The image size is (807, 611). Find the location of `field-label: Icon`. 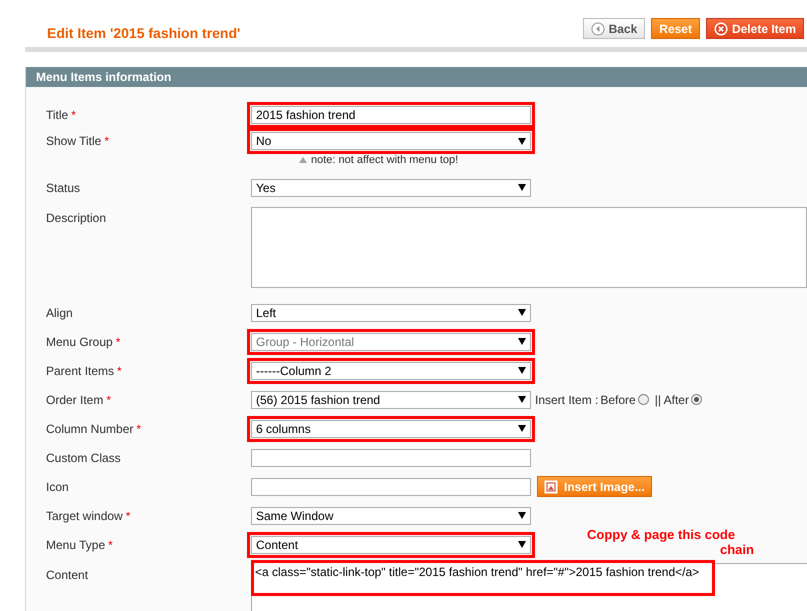

field-label: Icon is located at coordinates (58, 487).